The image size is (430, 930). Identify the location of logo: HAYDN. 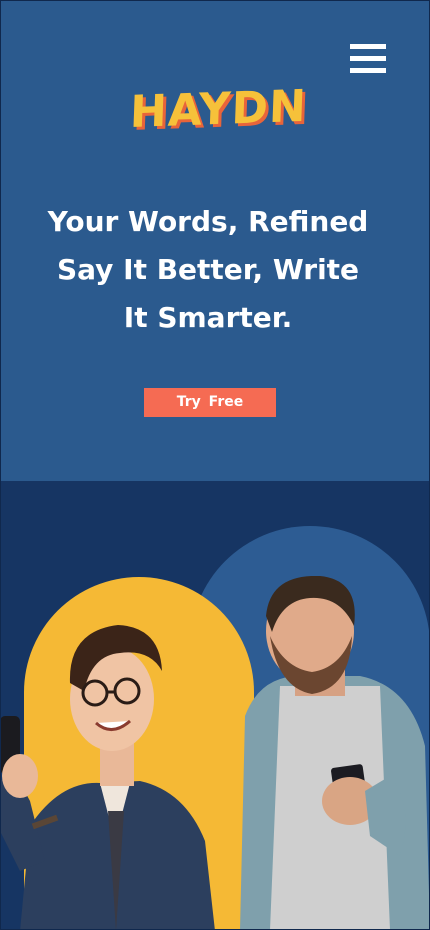
(218, 110).